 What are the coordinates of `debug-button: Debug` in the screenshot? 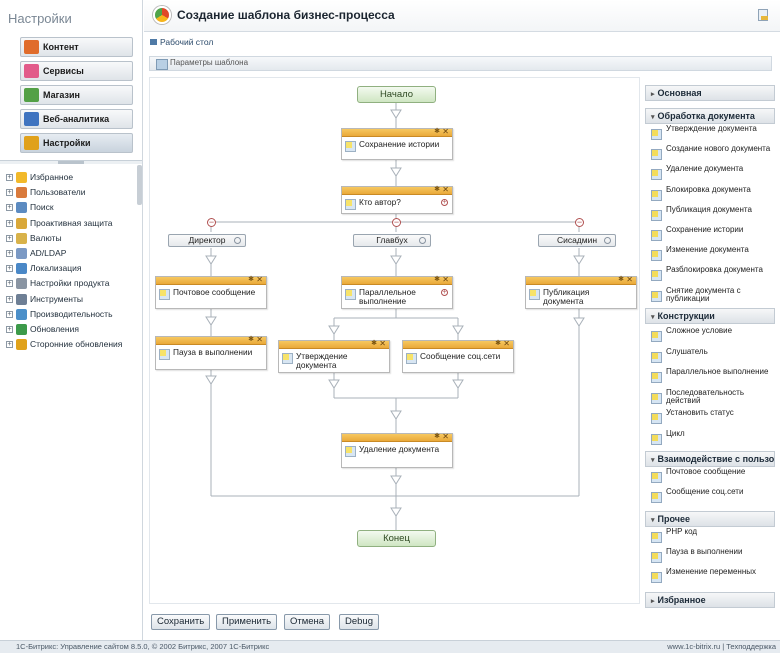 It's located at (359, 622).